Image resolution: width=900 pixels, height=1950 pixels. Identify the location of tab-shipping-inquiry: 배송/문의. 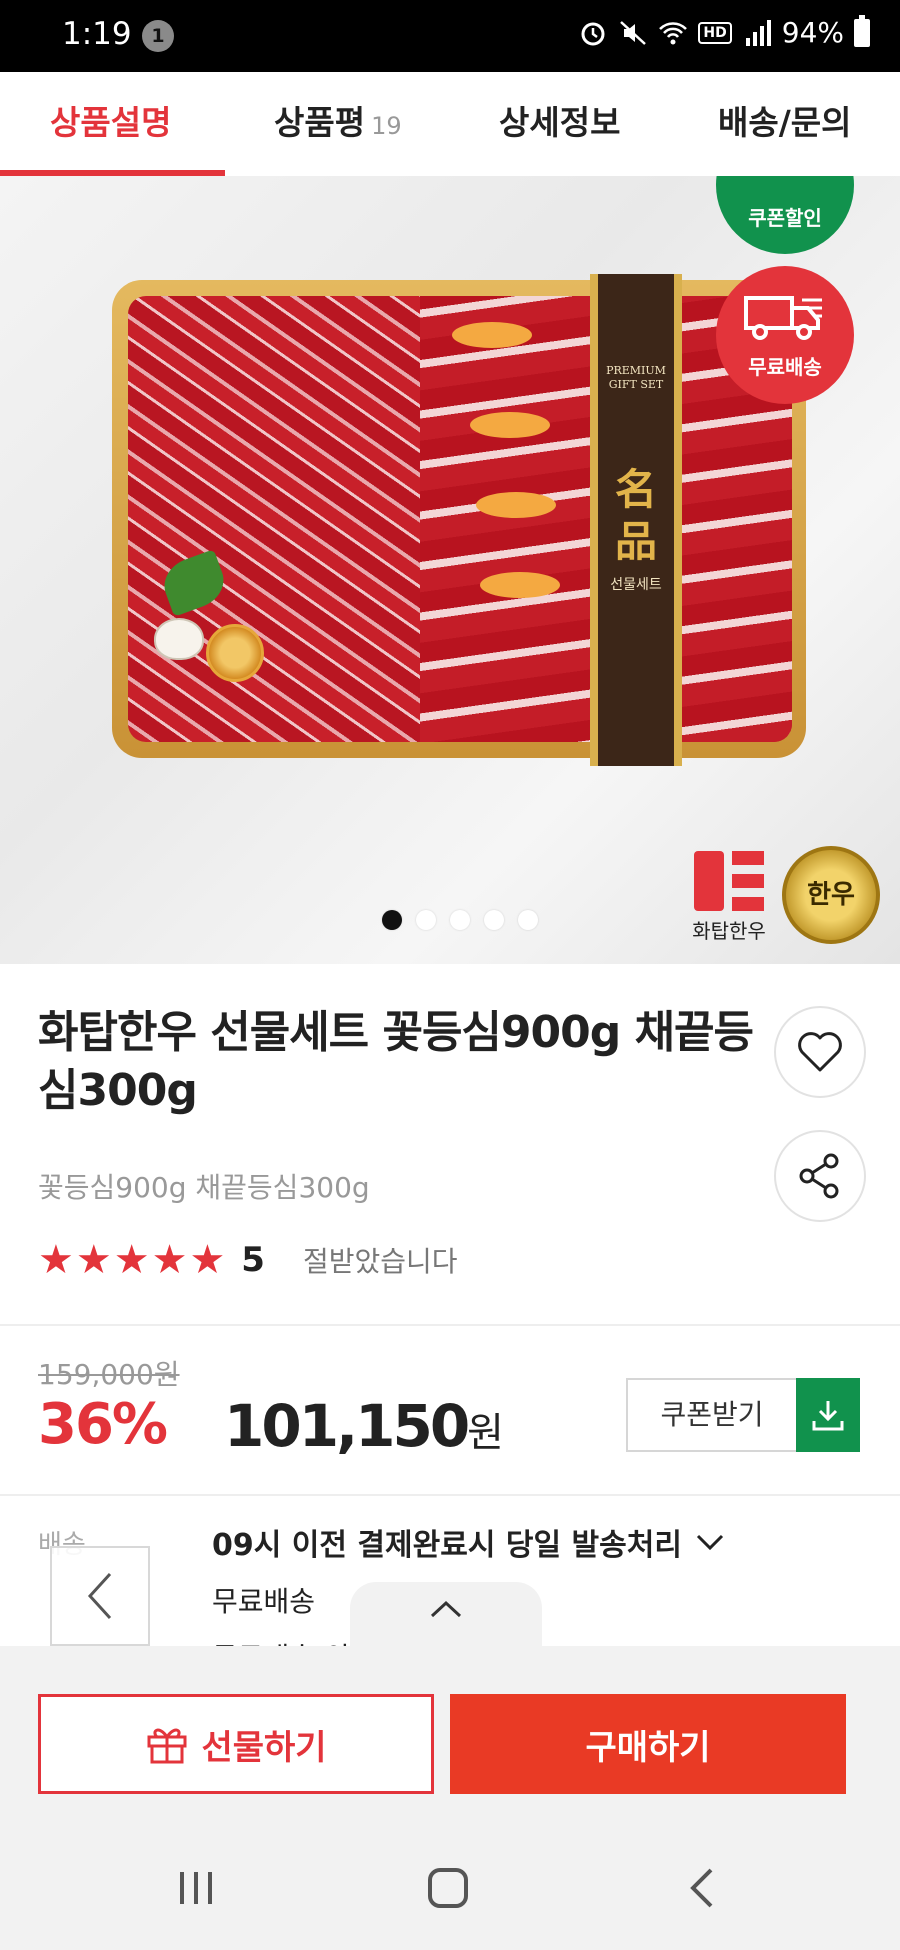
(785, 120).